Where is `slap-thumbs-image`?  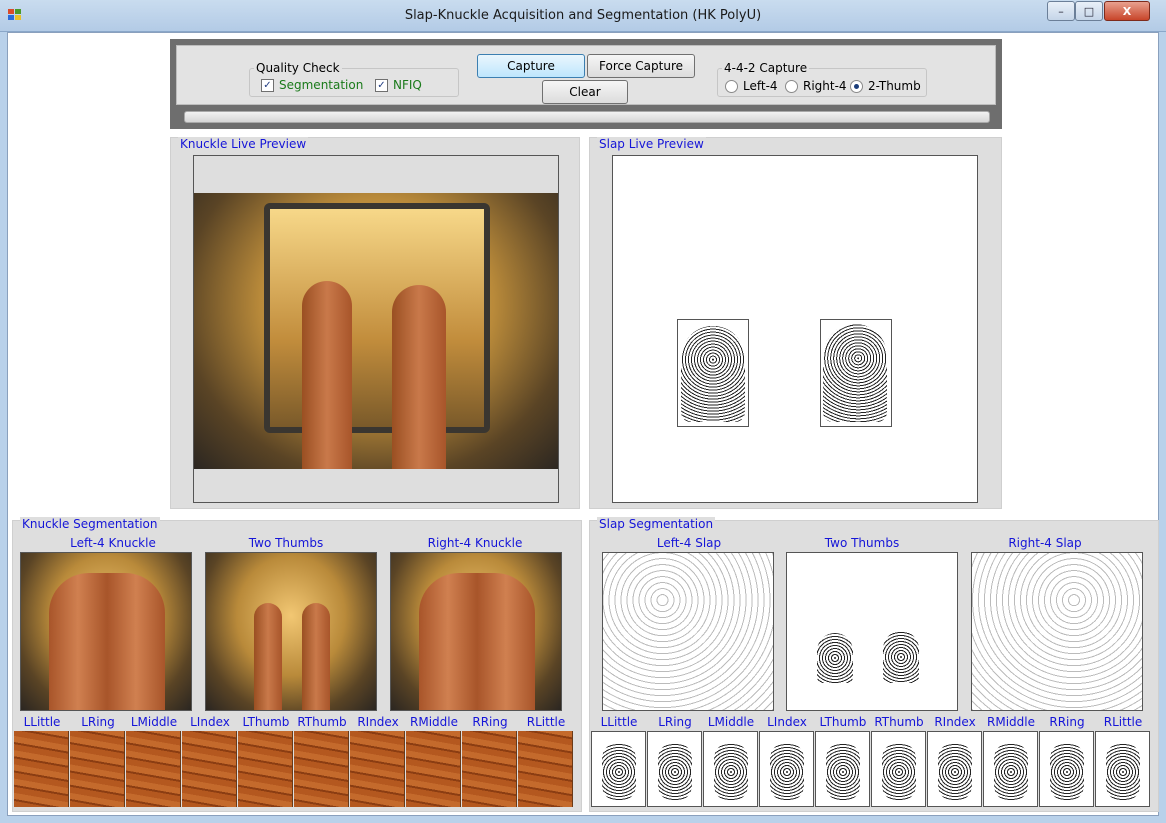
slap-thumbs-image is located at coordinates (872, 631).